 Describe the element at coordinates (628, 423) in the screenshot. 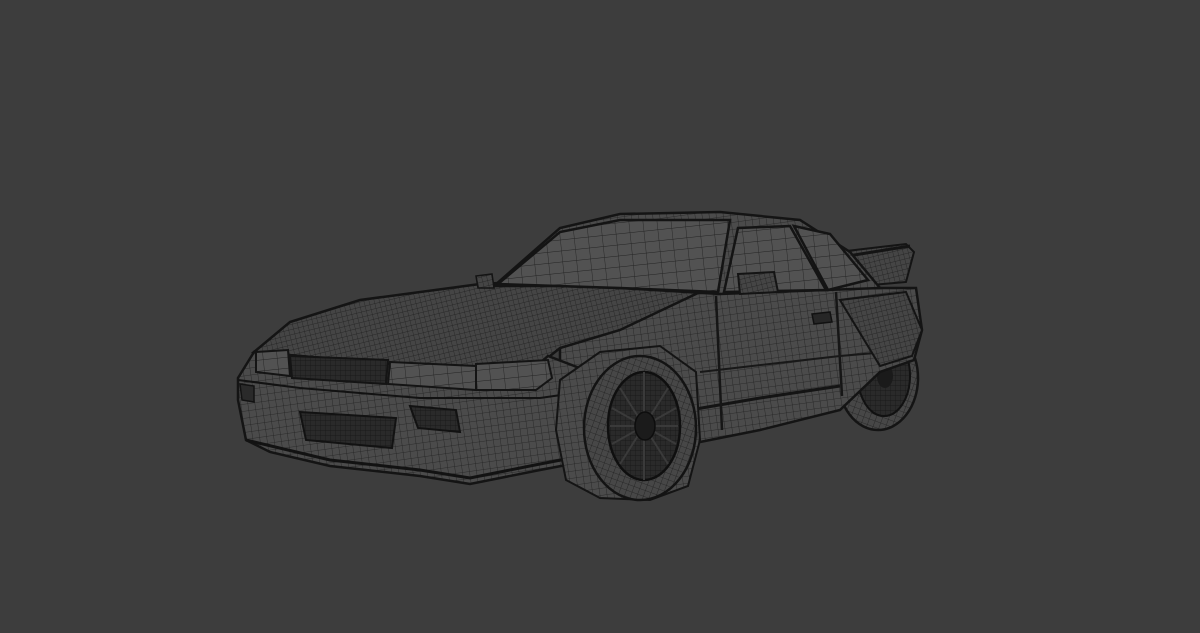

I see `front-wheel` at that location.